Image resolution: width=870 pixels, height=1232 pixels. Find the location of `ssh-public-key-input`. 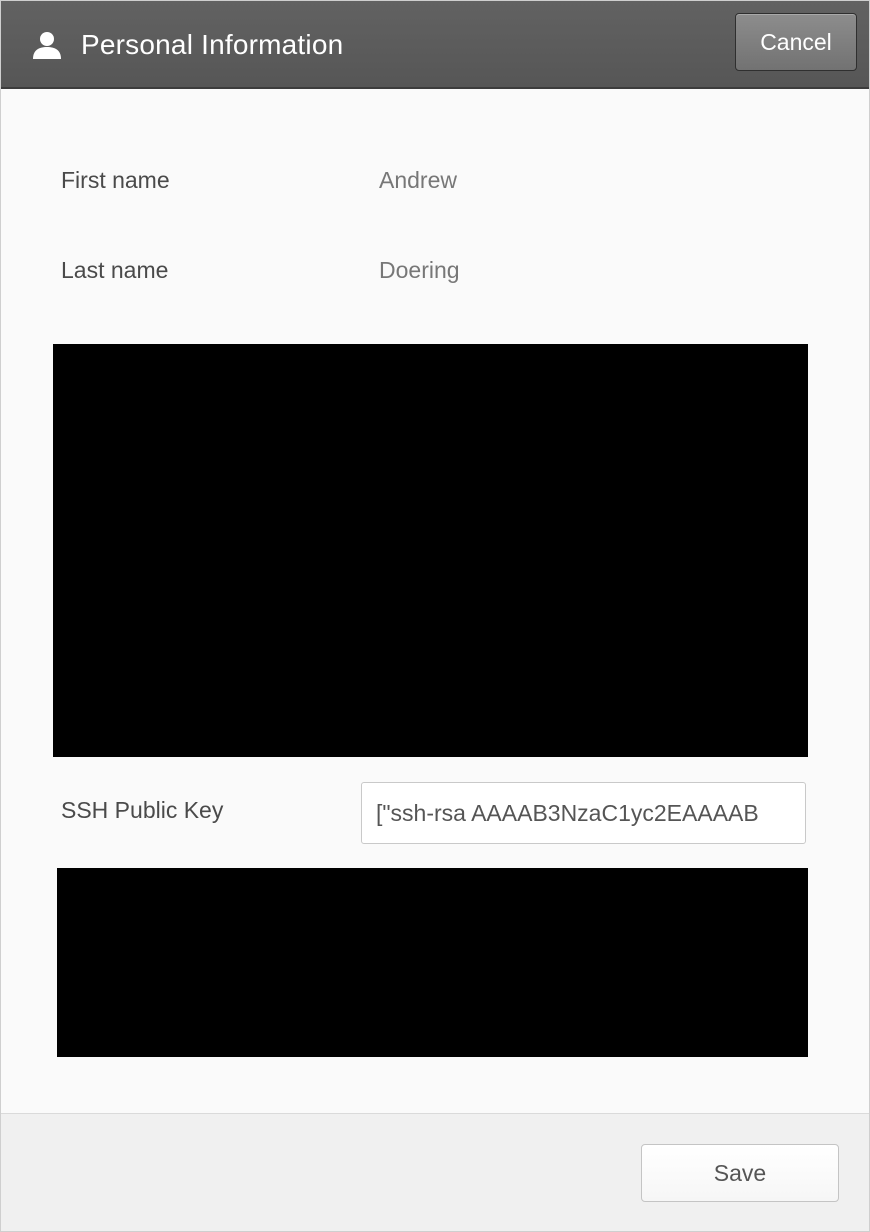

ssh-public-key-input is located at coordinates (583, 813).